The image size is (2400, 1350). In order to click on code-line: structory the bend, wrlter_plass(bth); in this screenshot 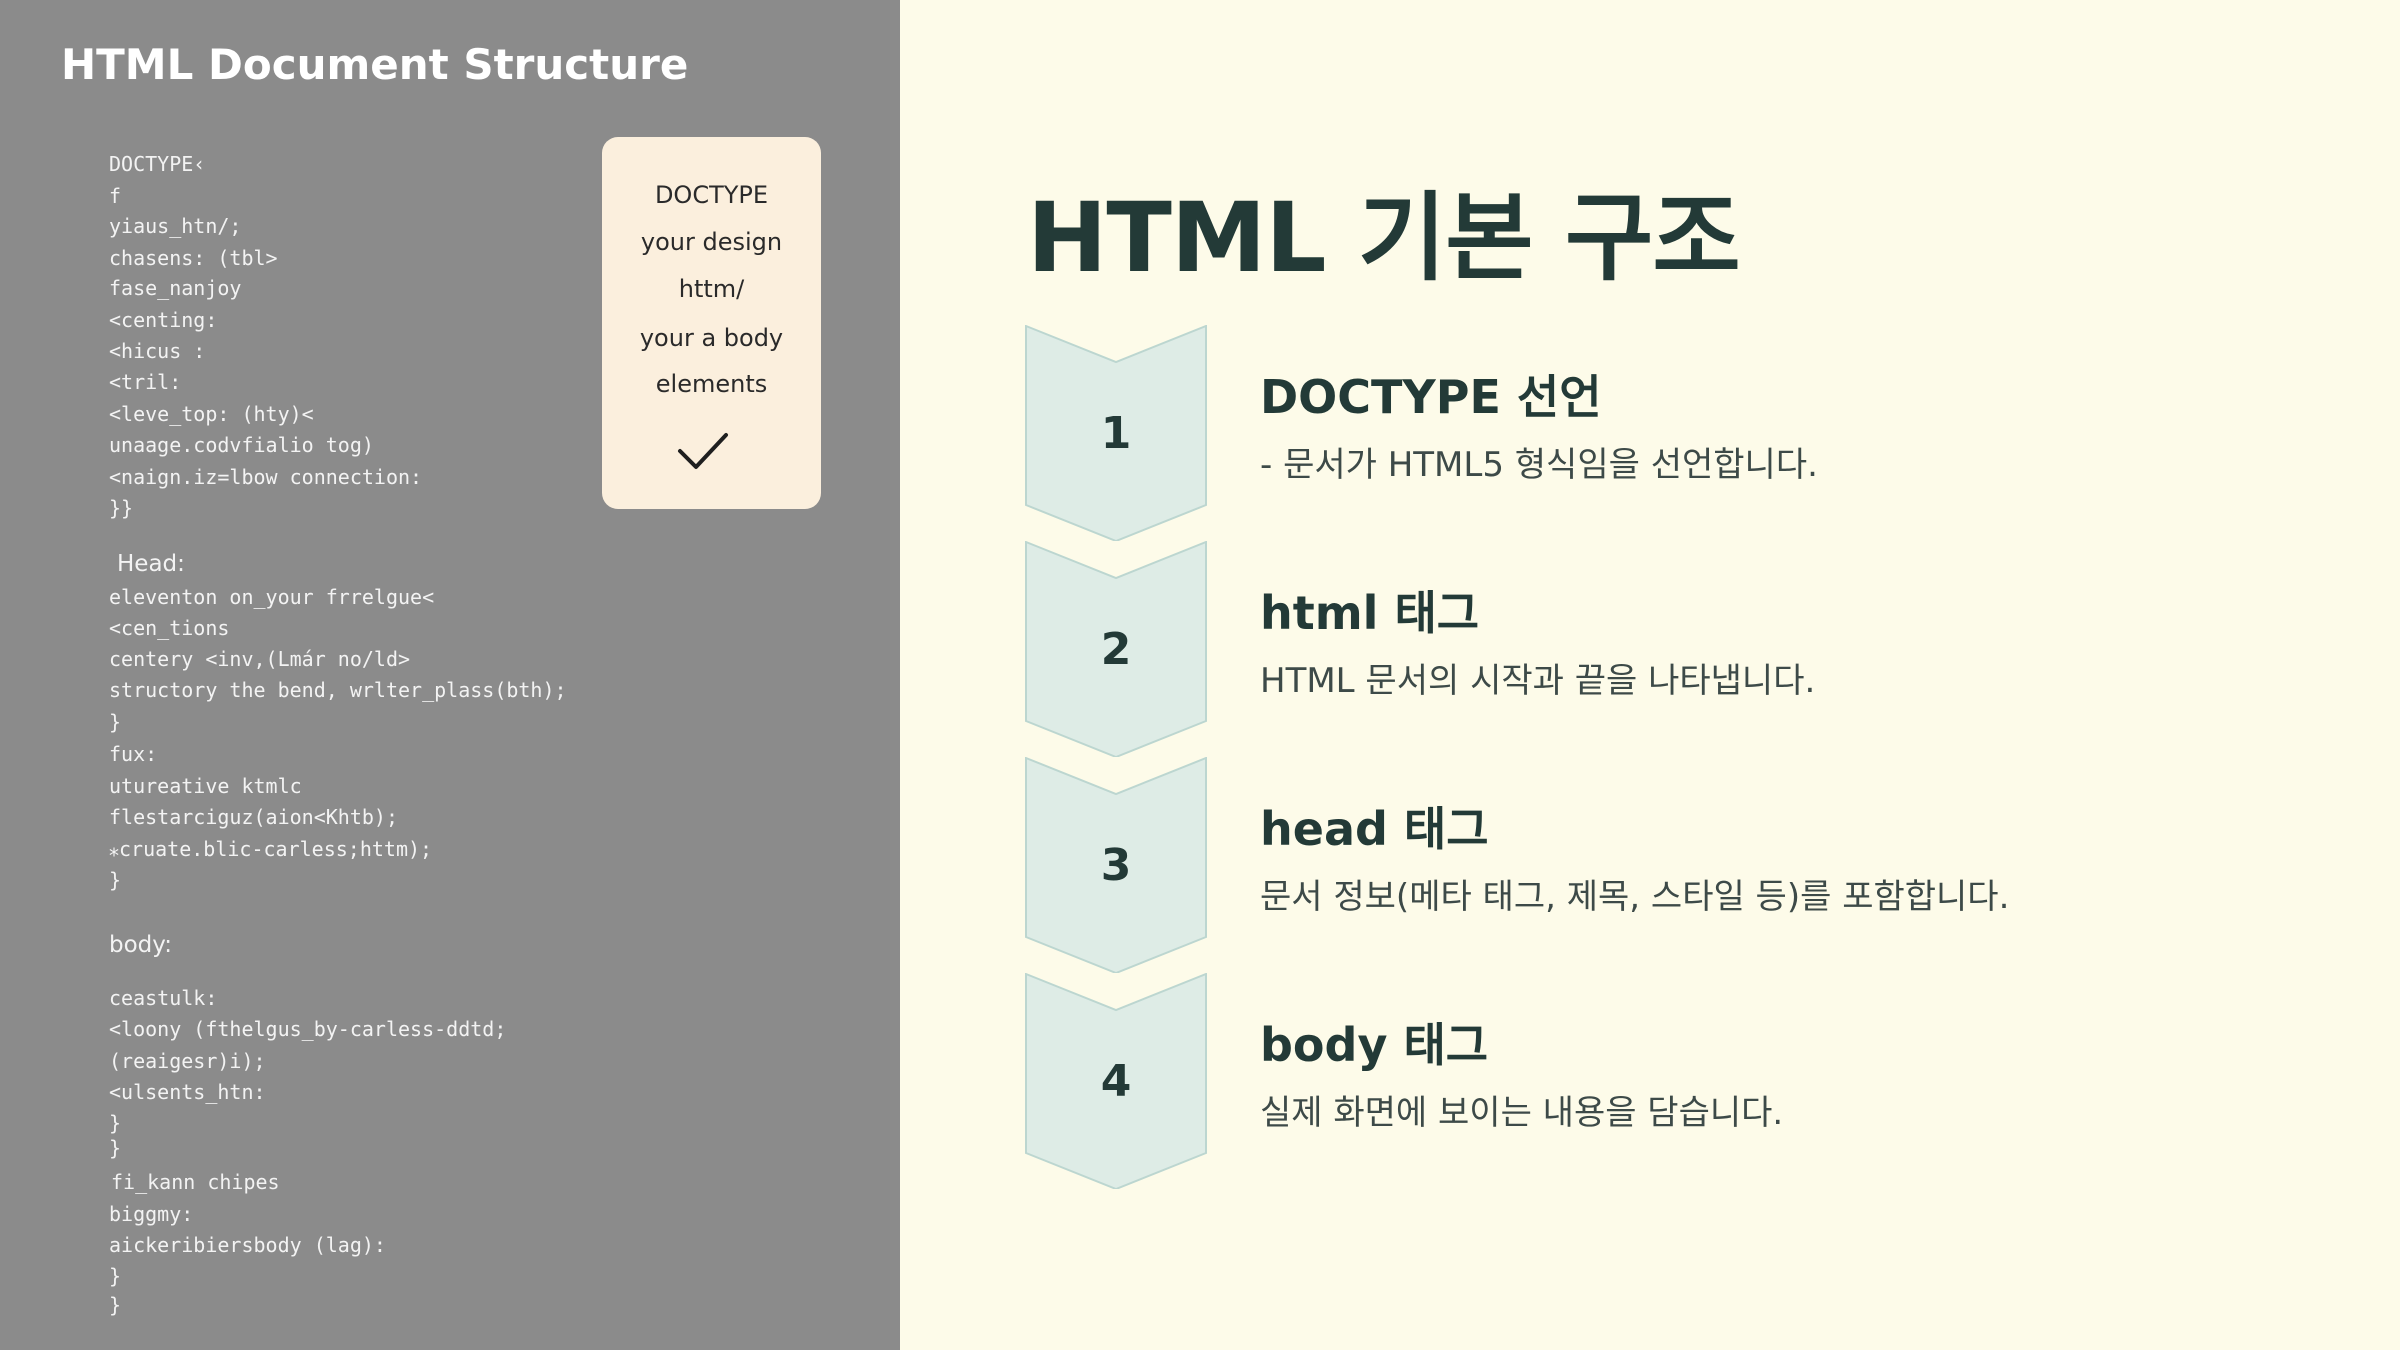, I will do `click(338, 690)`.